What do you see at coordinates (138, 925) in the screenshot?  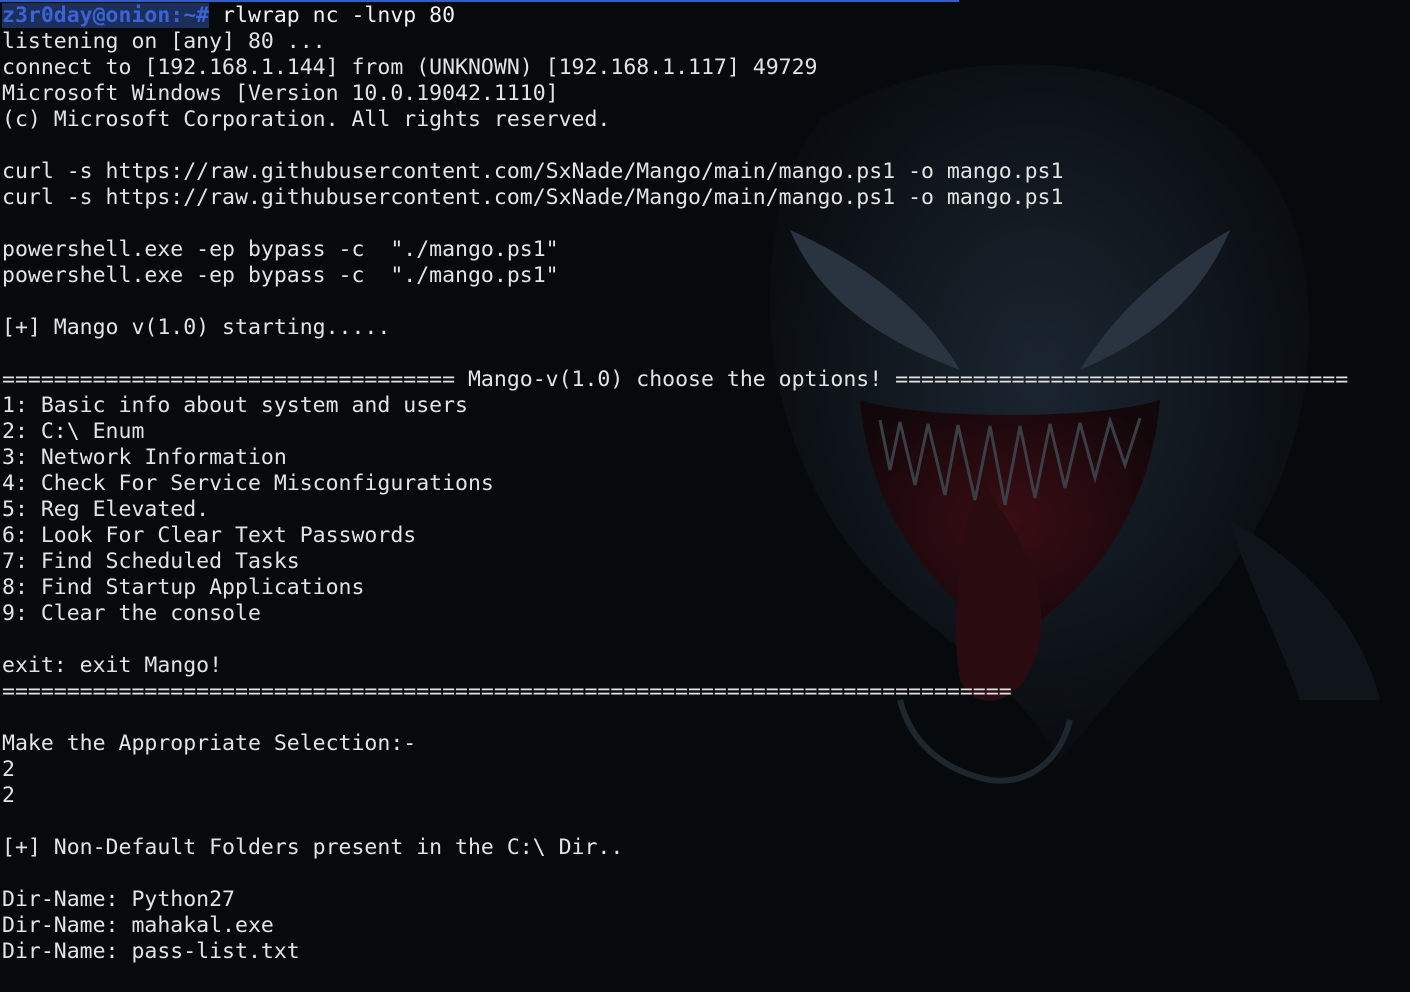 I see `dir-entry: Dir-Name: mahakal.exe` at bounding box center [138, 925].